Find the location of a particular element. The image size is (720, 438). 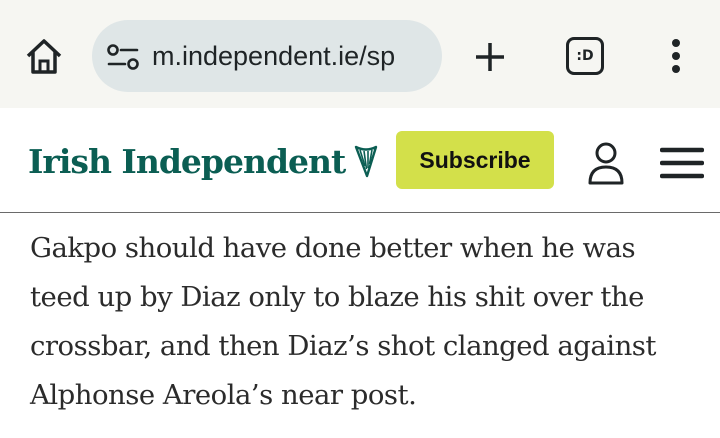

hamburger-menu-icon is located at coordinates (682, 163).